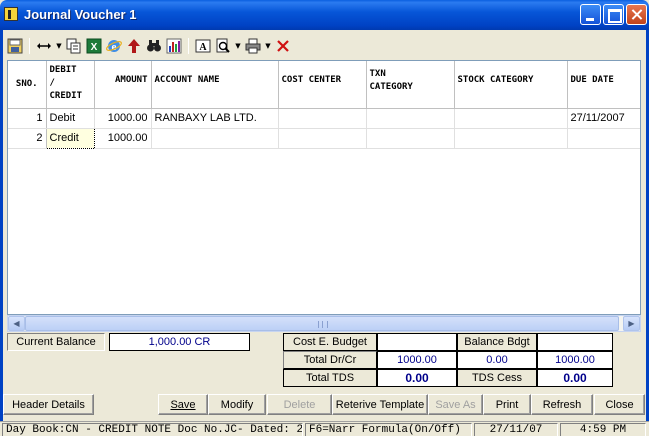 The height and width of the screenshot is (436, 649). What do you see at coordinates (66, 96) in the screenshot?
I see `header-line: CREDIT` at bounding box center [66, 96].